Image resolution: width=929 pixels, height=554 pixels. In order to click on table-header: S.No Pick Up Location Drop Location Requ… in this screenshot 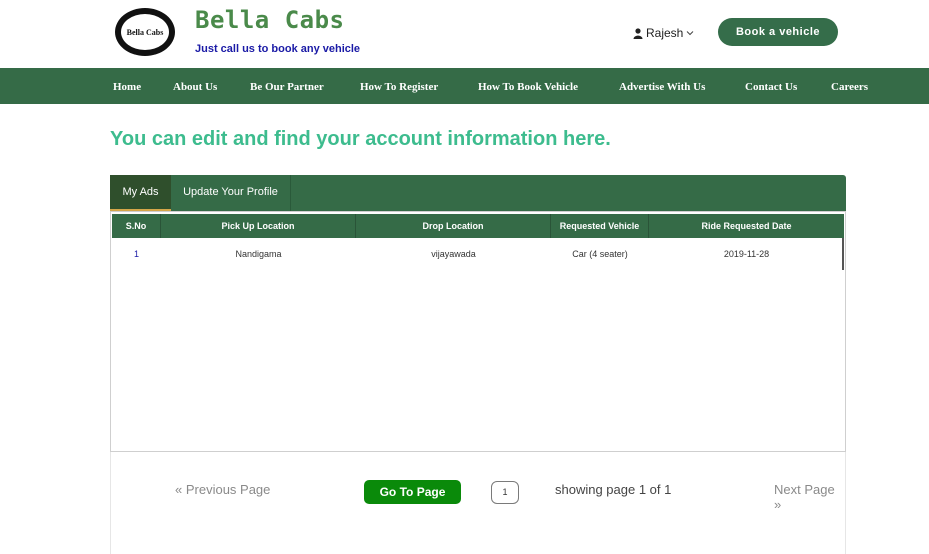, I will do `click(478, 226)`.